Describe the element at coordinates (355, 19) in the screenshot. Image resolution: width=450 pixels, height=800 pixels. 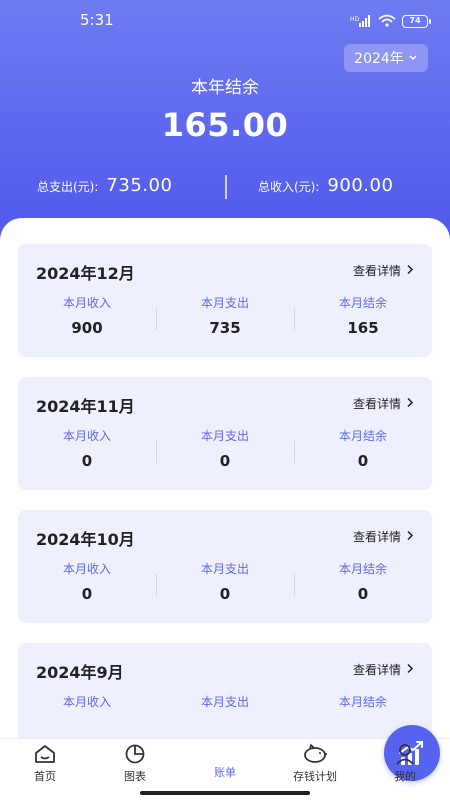
I see `svg-text: HD` at that location.